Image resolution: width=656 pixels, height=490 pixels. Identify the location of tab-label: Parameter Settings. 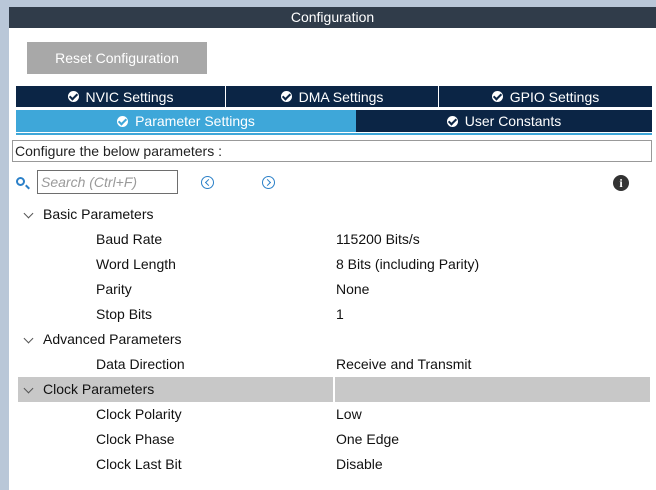
(195, 121).